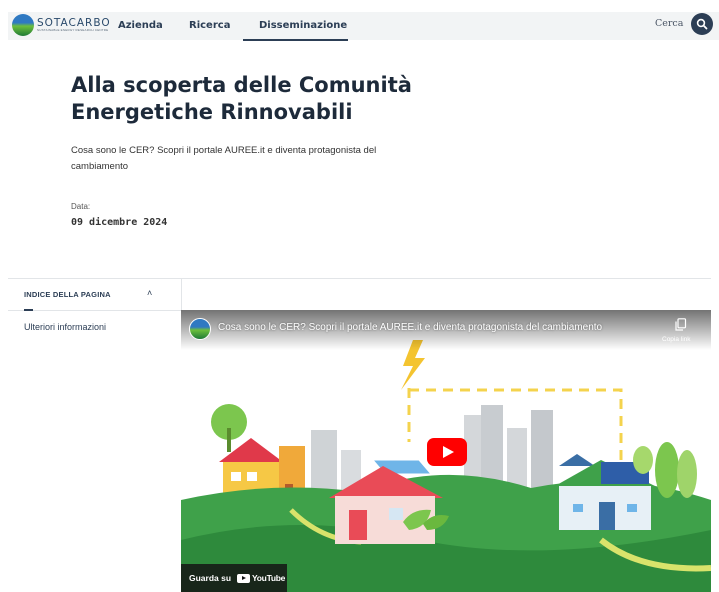 Image resolution: width=719 pixels, height=592 pixels. What do you see at coordinates (65, 327) in the screenshot?
I see `toc-item-ulteriori-informazioni: Ulteriori informazioni` at bounding box center [65, 327].